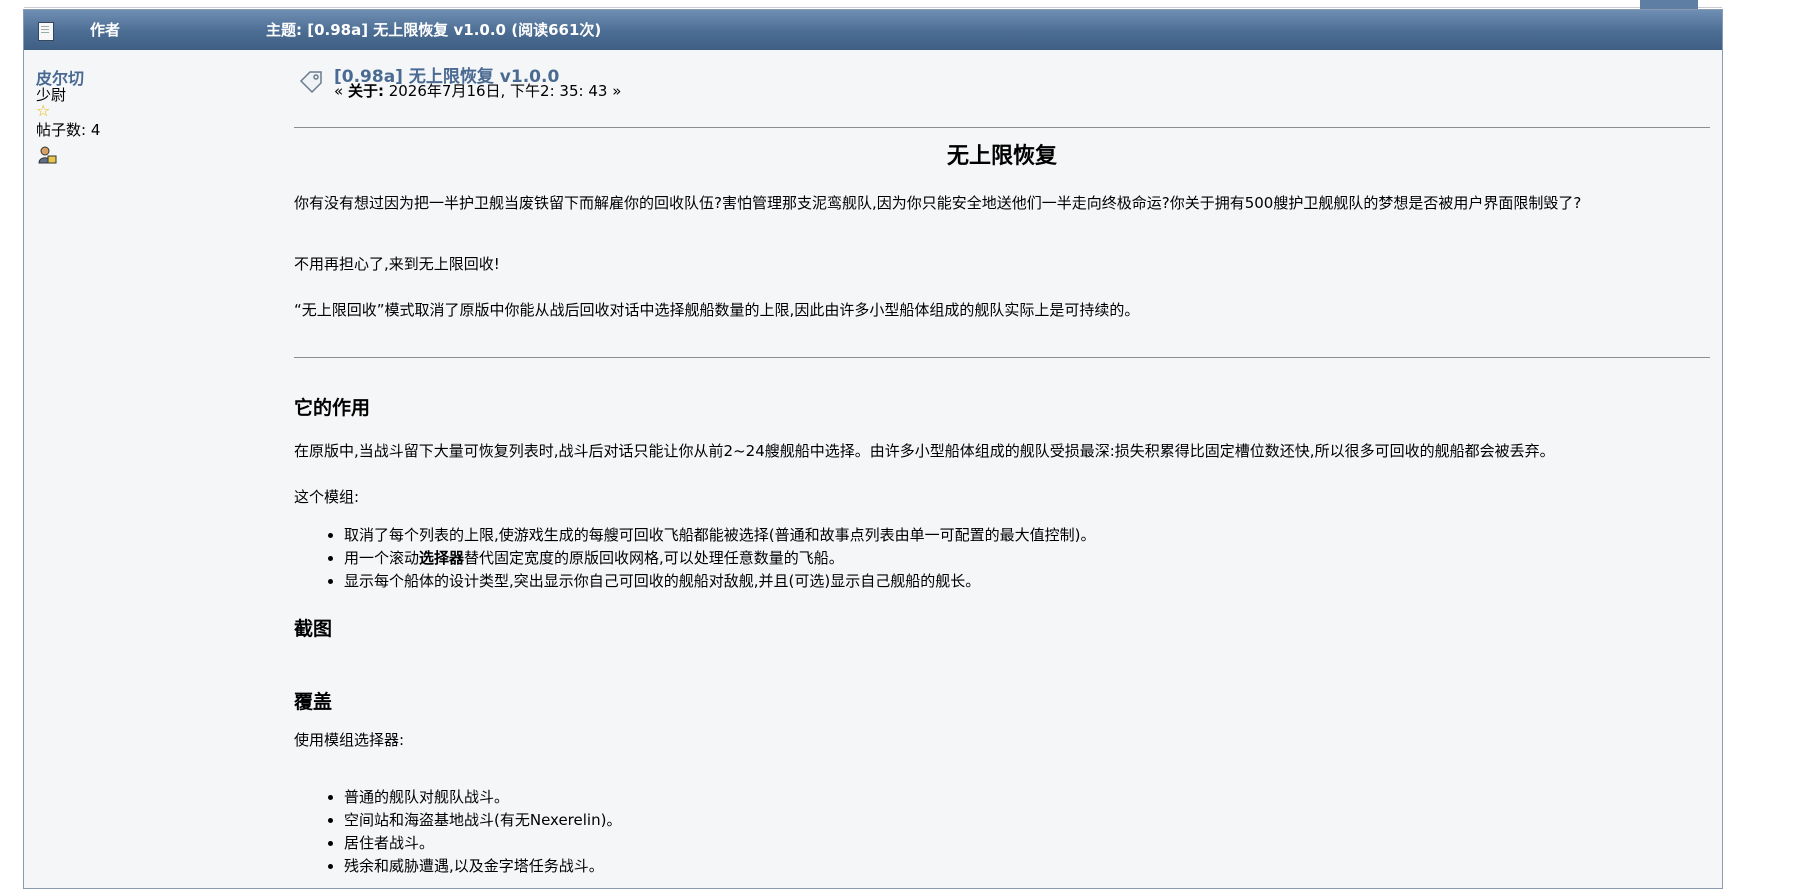 The height and width of the screenshot is (889, 1808). I want to click on thread-header-bar: 作者 主题: [0.98a] 无上限恢复 v1.0.0 (阅读661次), so click(873, 30).